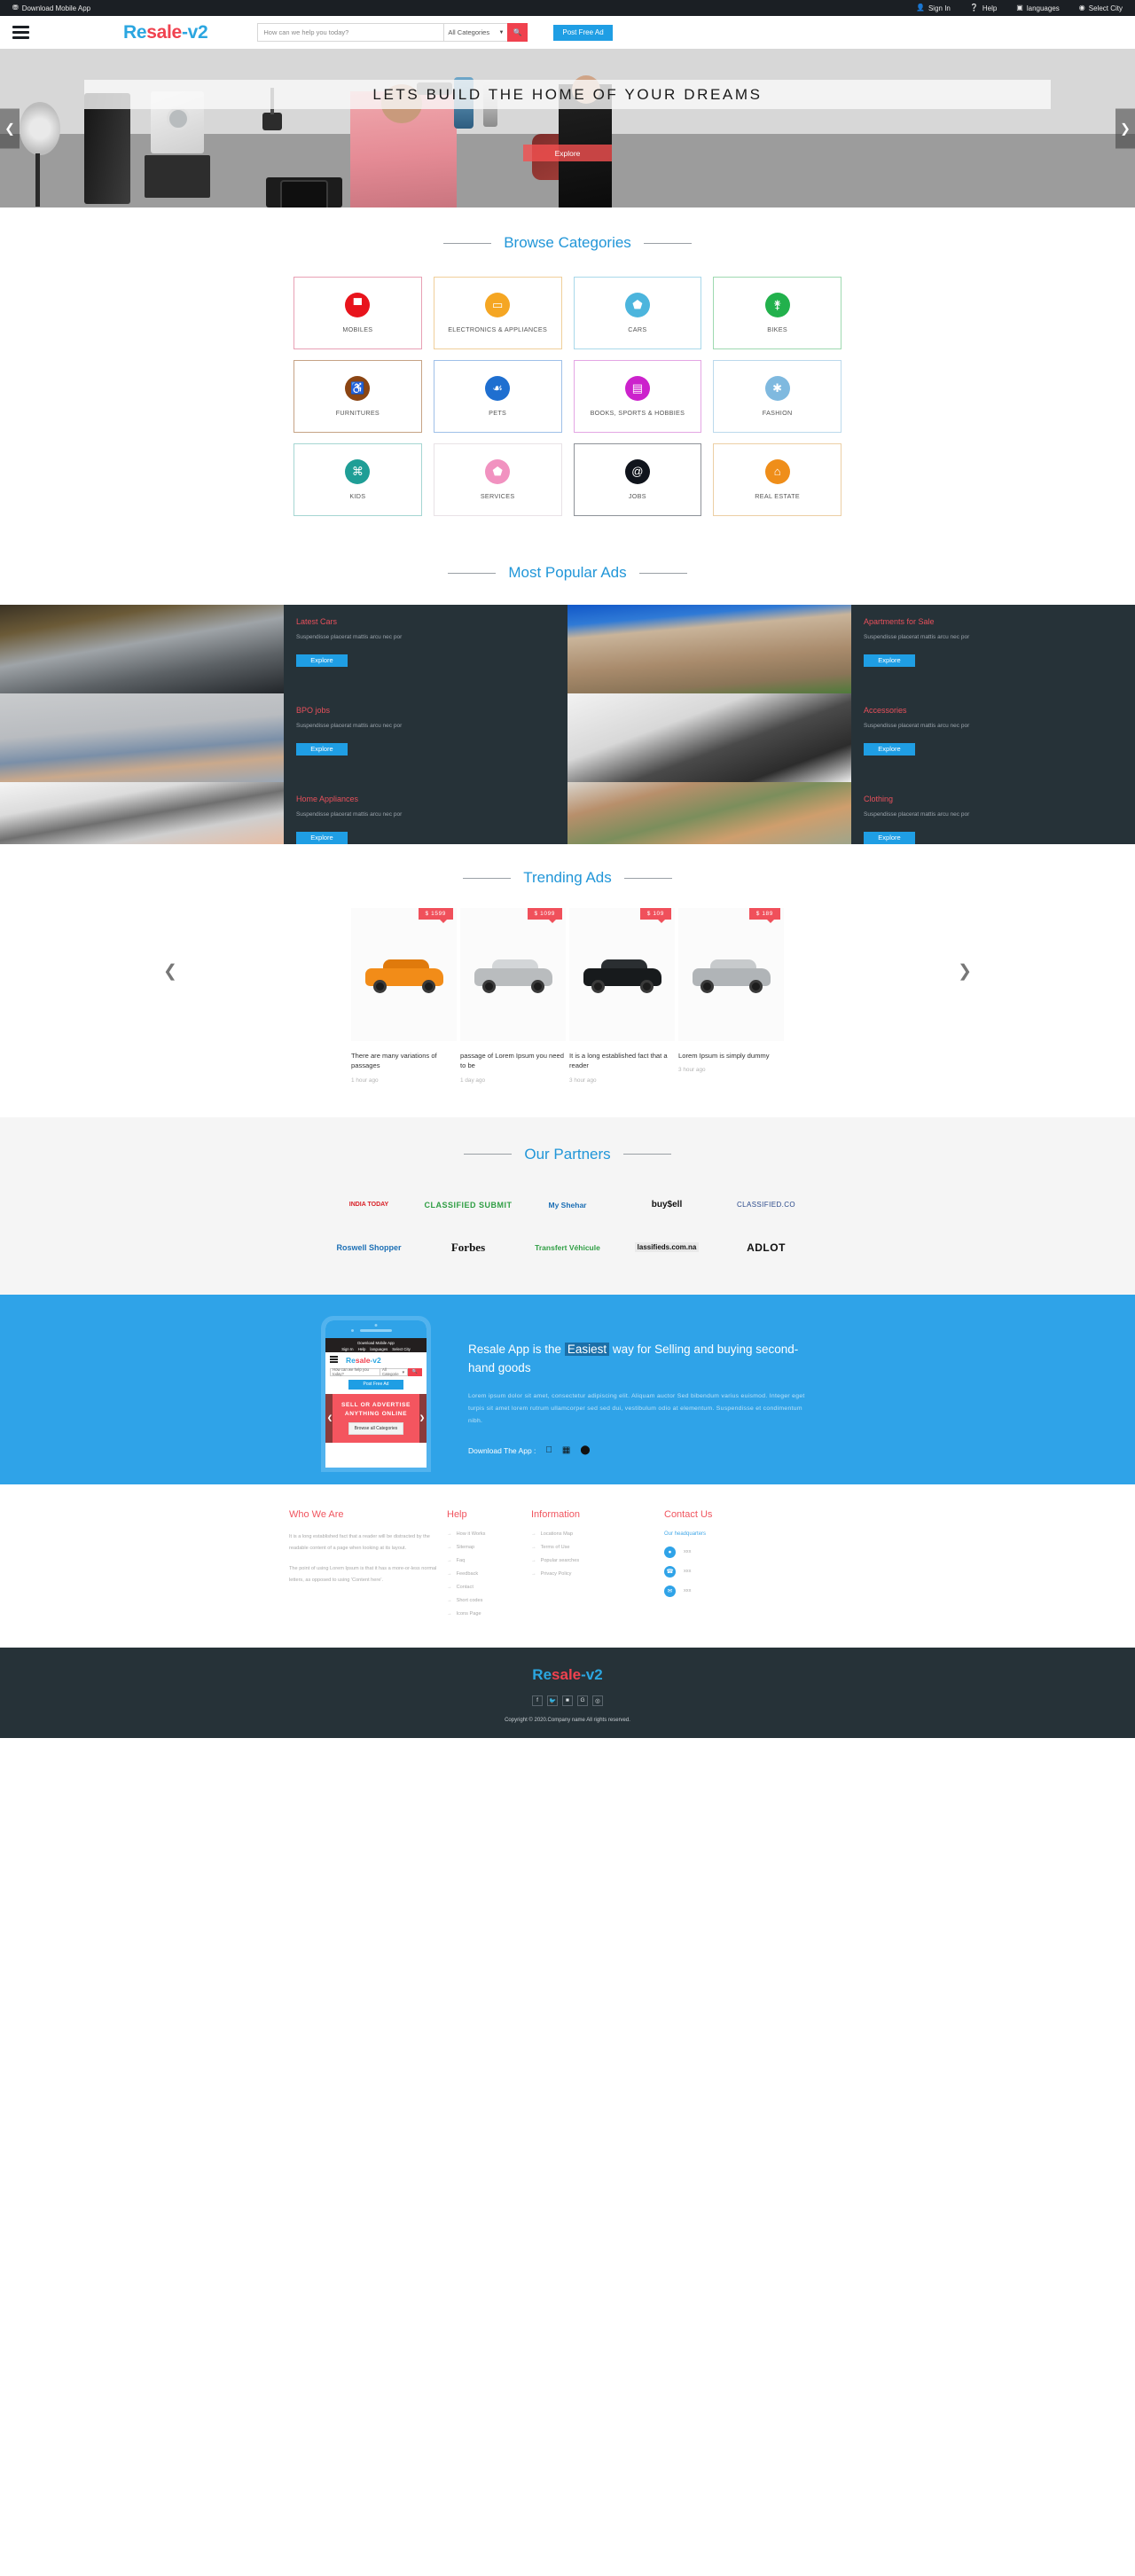 Image resolution: width=1135 pixels, height=2576 pixels. I want to click on partner-logo: buy$ell, so click(667, 1205).